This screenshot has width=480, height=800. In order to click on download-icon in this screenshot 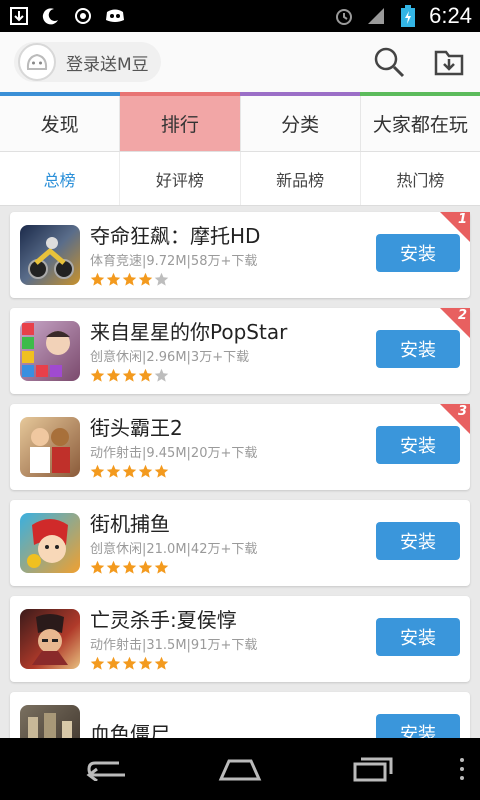, I will do `click(19, 16)`.